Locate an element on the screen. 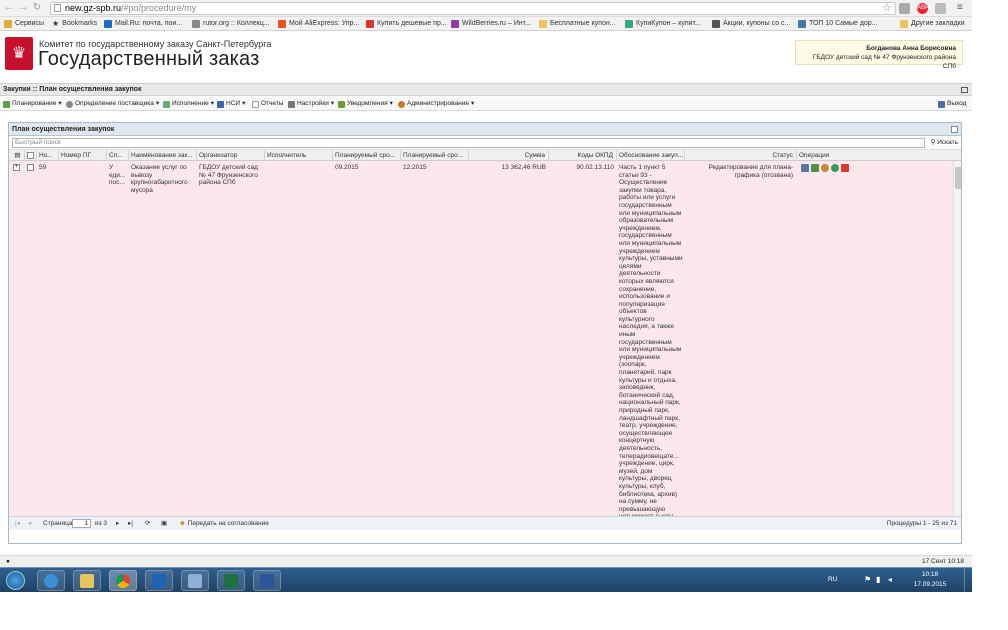  taskbar-app is located at coordinates (195, 580).